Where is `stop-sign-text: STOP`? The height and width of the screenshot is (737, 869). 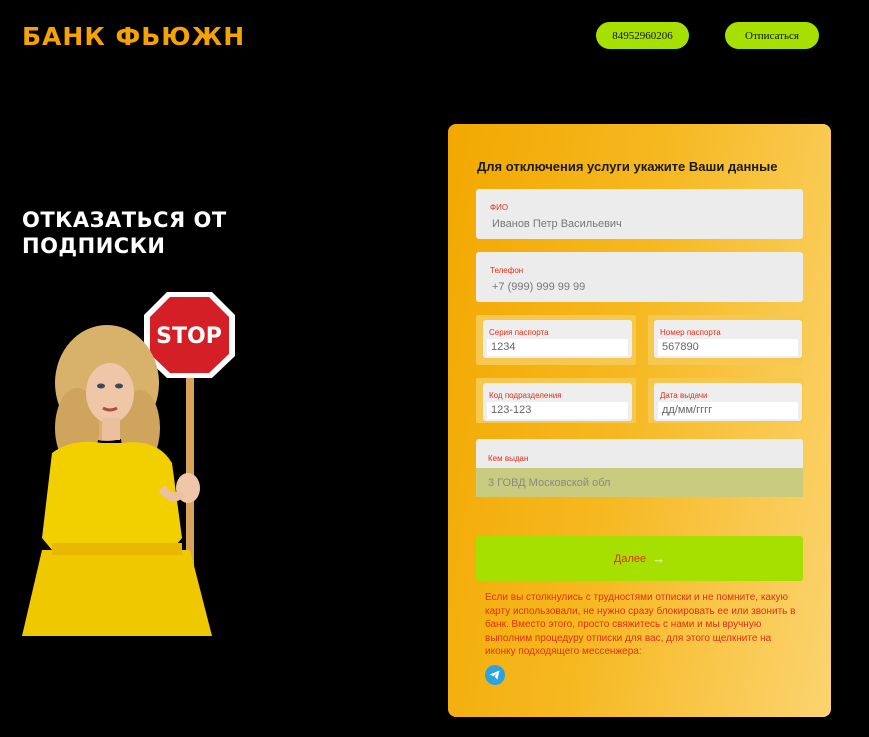 stop-sign-text: STOP is located at coordinates (189, 336).